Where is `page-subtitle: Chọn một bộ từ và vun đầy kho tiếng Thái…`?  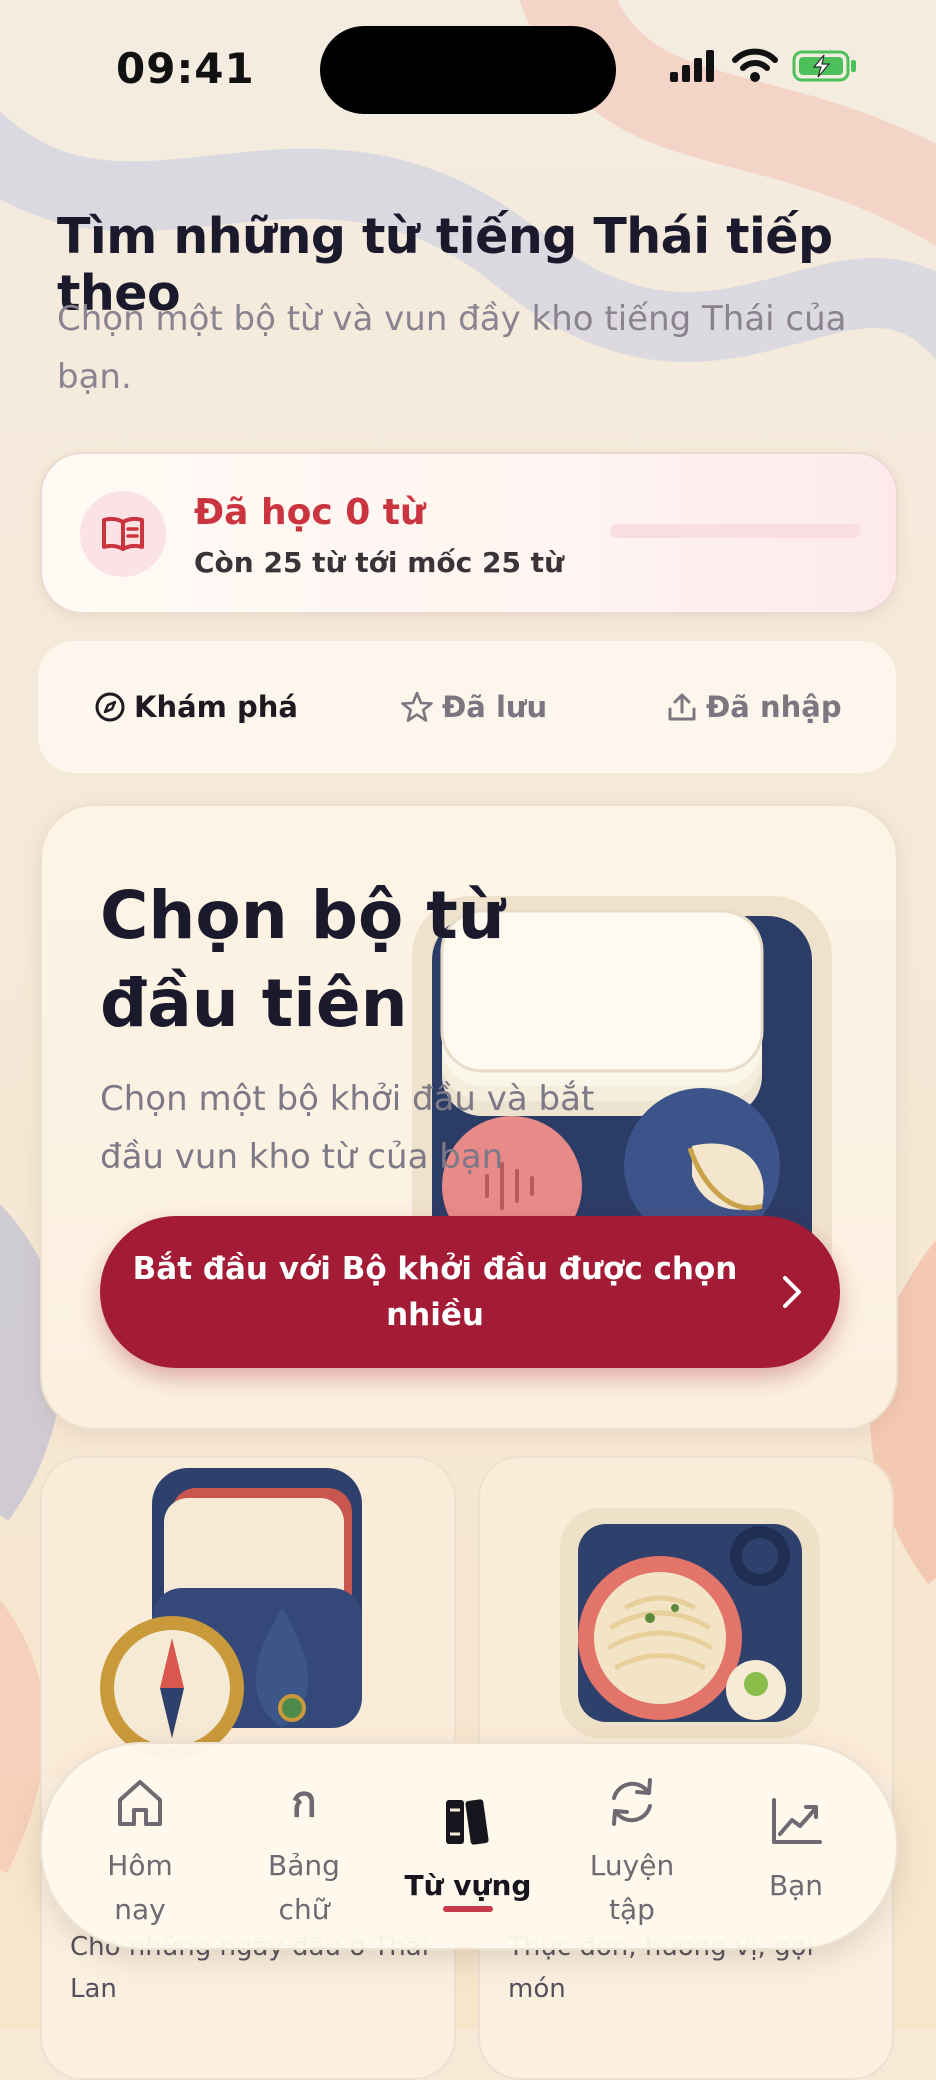
page-subtitle: Chọn một bộ từ và vun đầy kho tiếng Thái… is located at coordinates (452, 348).